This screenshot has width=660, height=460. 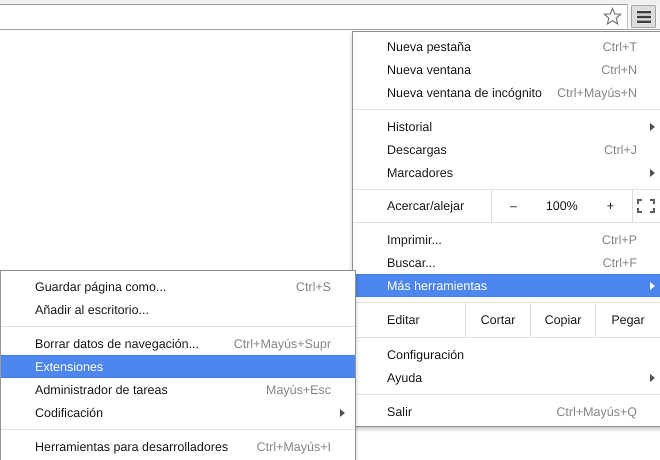 What do you see at coordinates (506, 46) in the screenshot?
I see `menu-item: Nueva pestaña Ctrl+T` at bounding box center [506, 46].